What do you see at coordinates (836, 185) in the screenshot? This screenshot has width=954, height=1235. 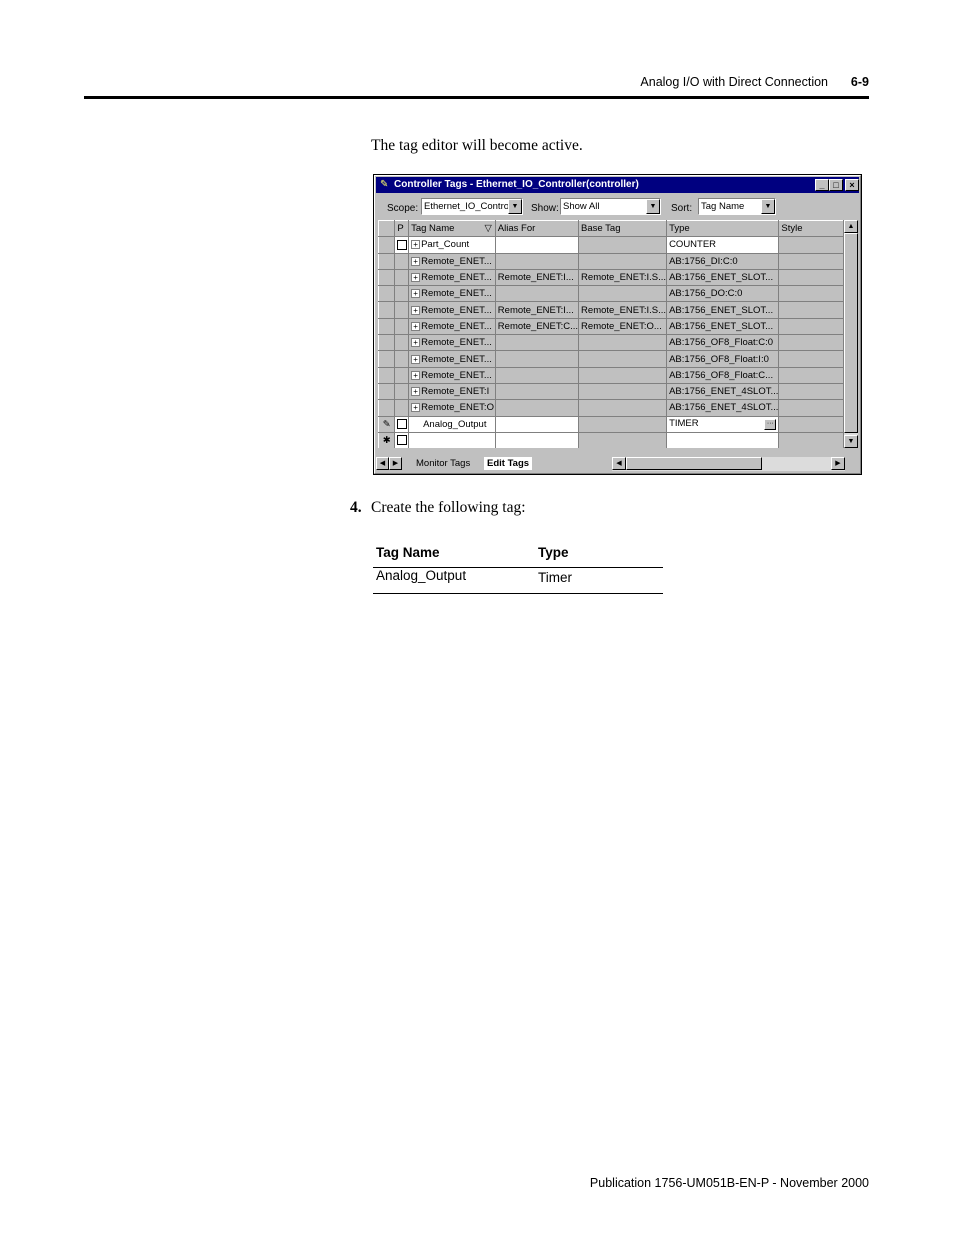 I see `maximize-button: □` at bounding box center [836, 185].